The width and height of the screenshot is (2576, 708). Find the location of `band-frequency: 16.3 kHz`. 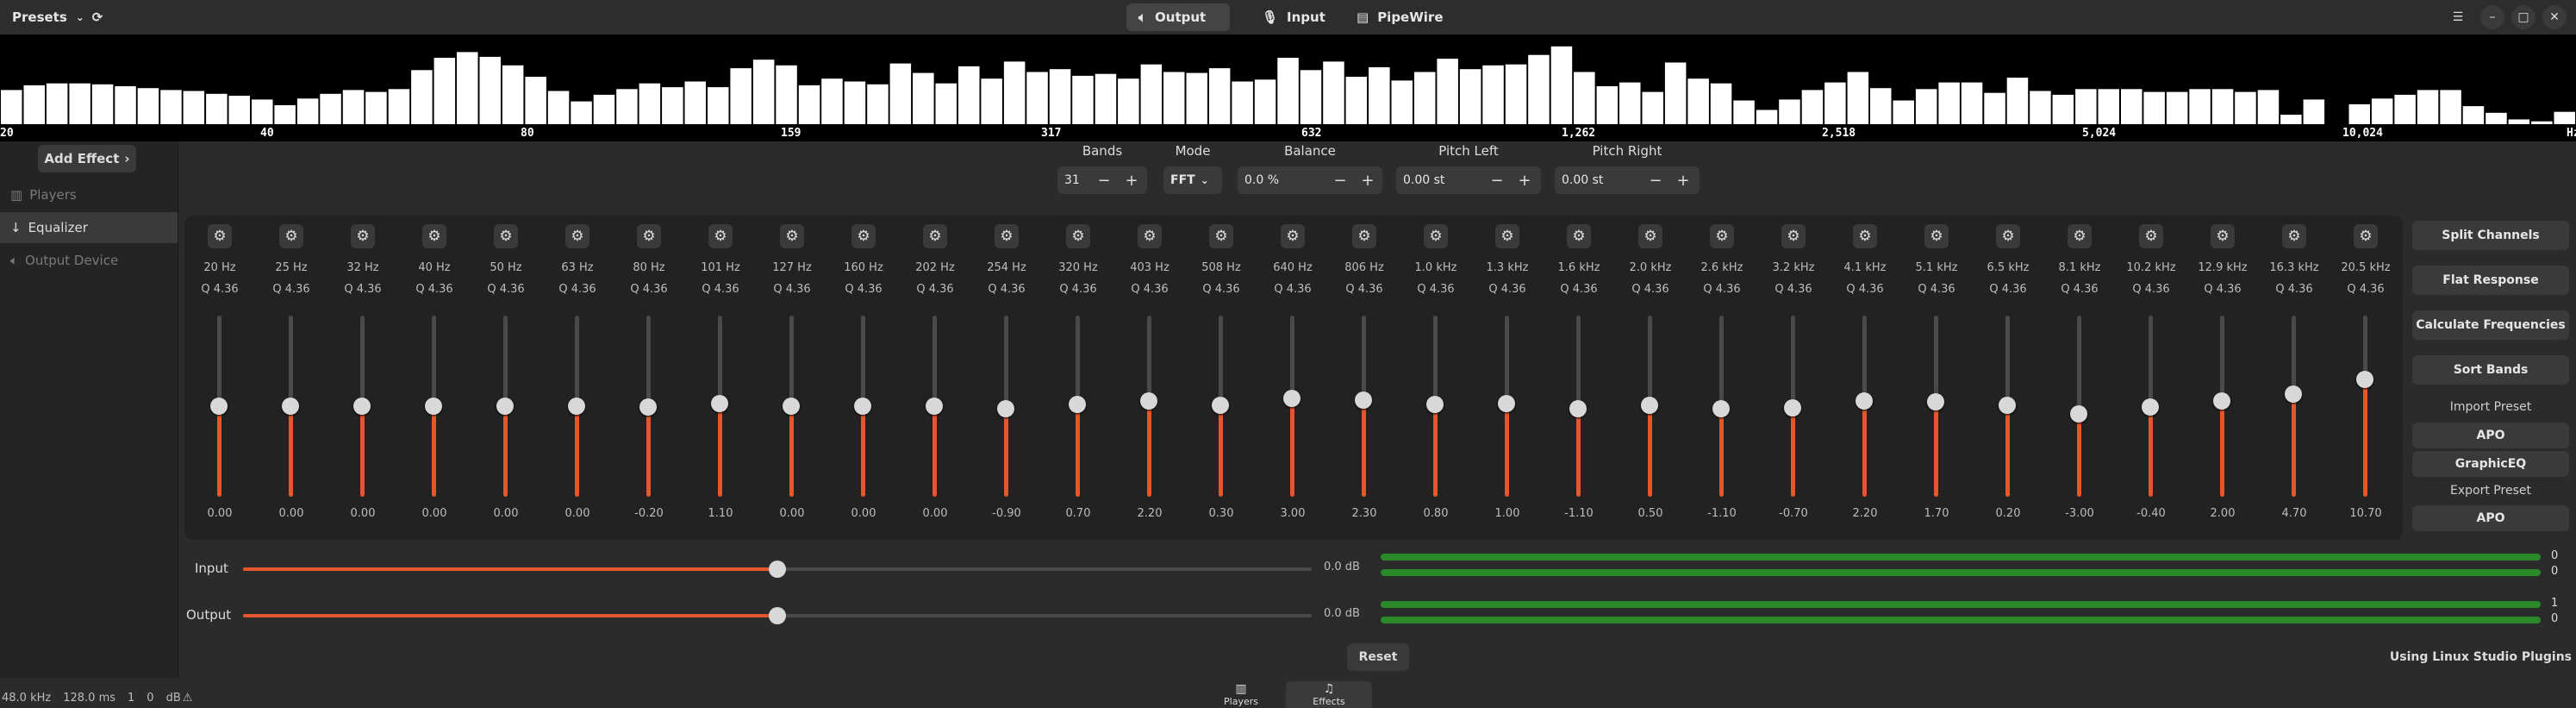

band-frequency: 16.3 kHz is located at coordinates (2294, 267).